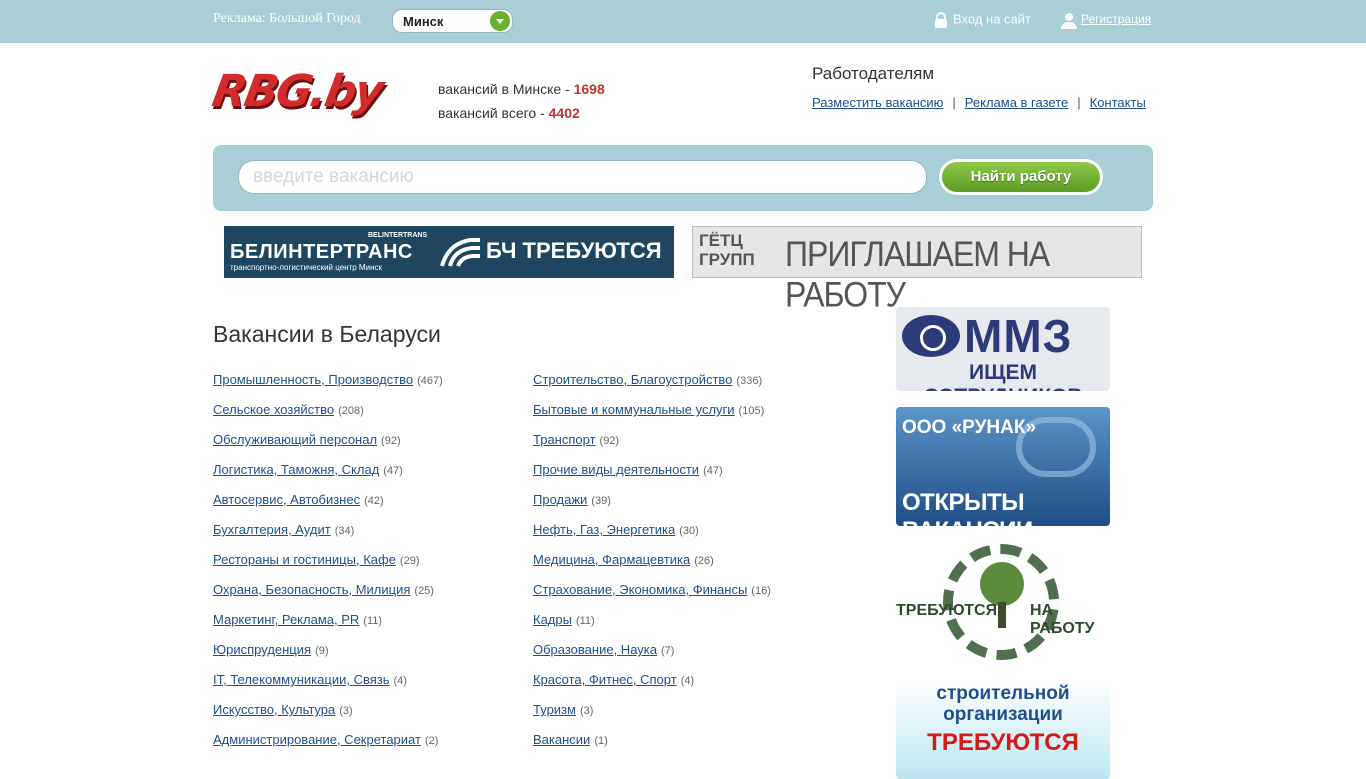 This screenshot has width=1366, height=779. Describe the element at coordinates (704, 561) in the screenshot. I see `category-count: (26)` at that location.